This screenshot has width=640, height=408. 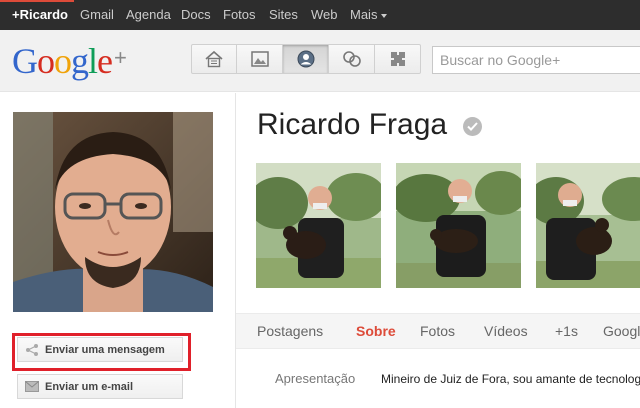 I want to click on tab-plus-ones: +1s, so click(x=566, y=331).